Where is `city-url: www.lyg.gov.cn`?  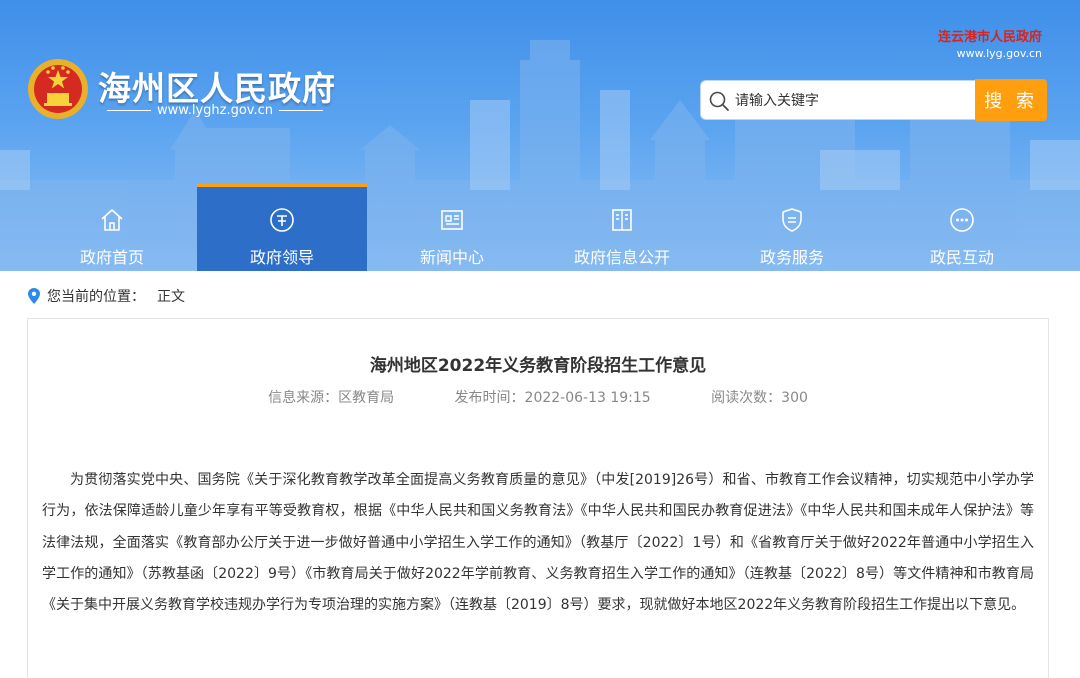
city-url: www.lyg.gov.cn is located at coordinates (990, 53).